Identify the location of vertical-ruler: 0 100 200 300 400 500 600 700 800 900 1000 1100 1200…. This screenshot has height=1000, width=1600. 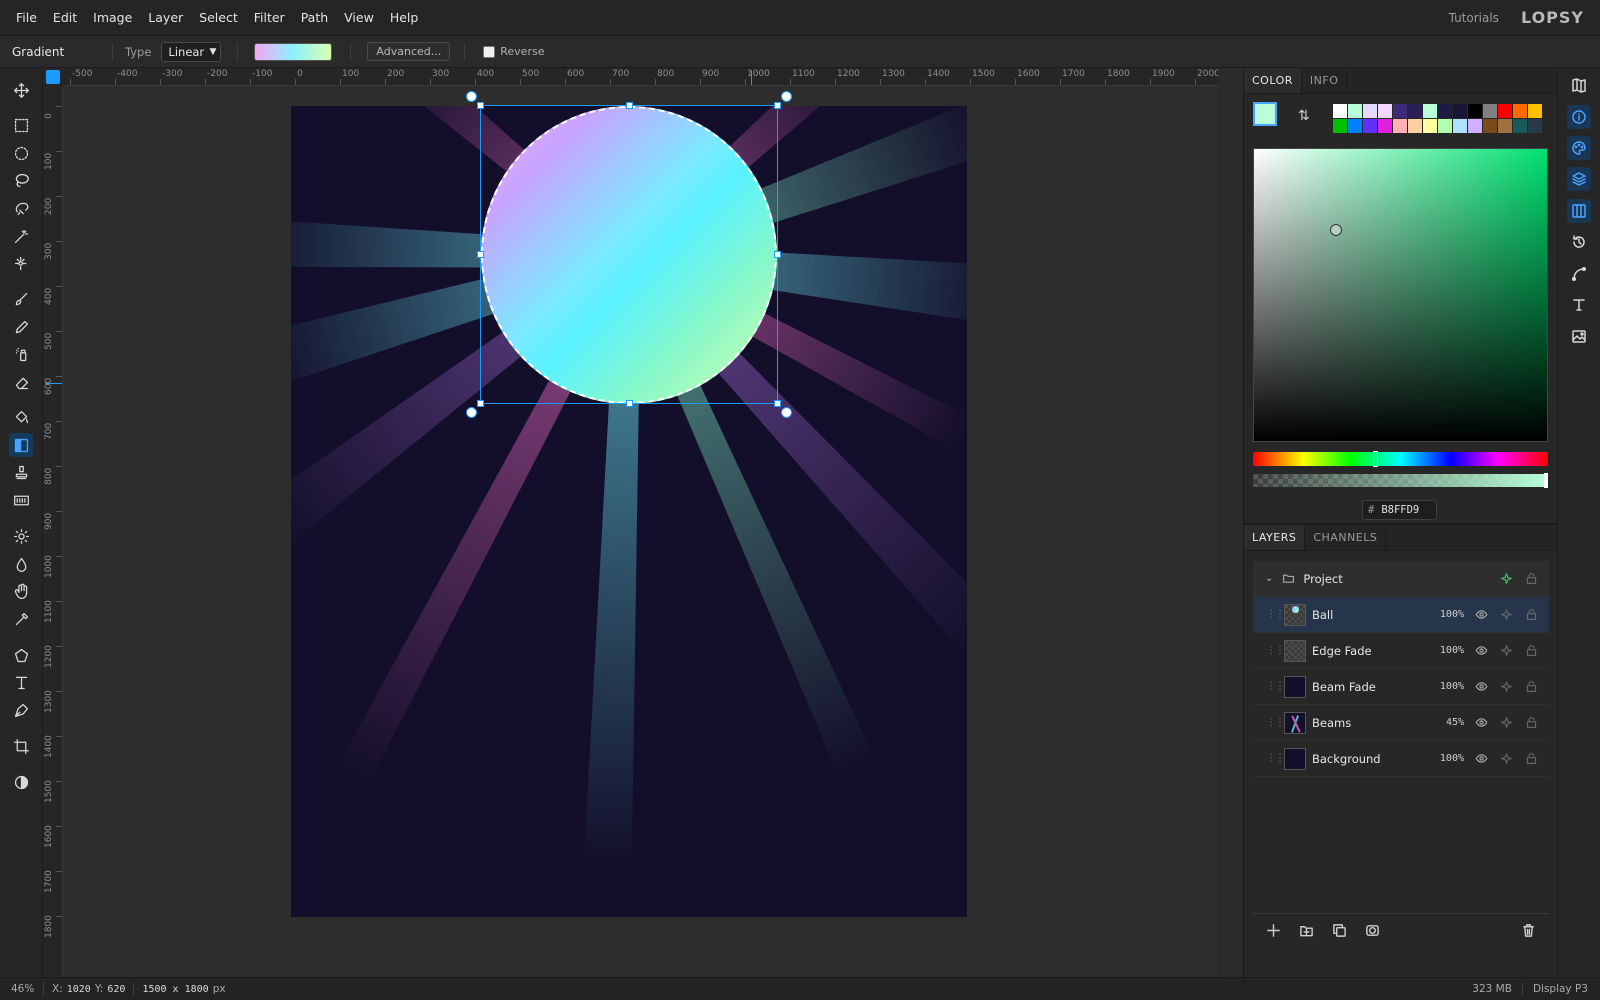
(53, 531).